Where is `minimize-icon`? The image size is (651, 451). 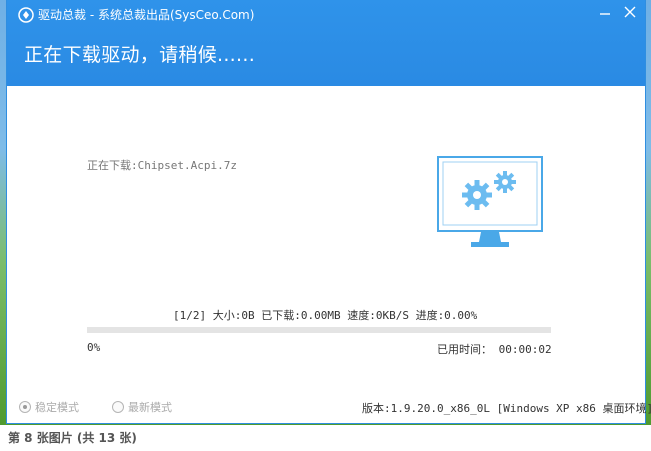
minimize-icon is located at coordinates (605, 14).